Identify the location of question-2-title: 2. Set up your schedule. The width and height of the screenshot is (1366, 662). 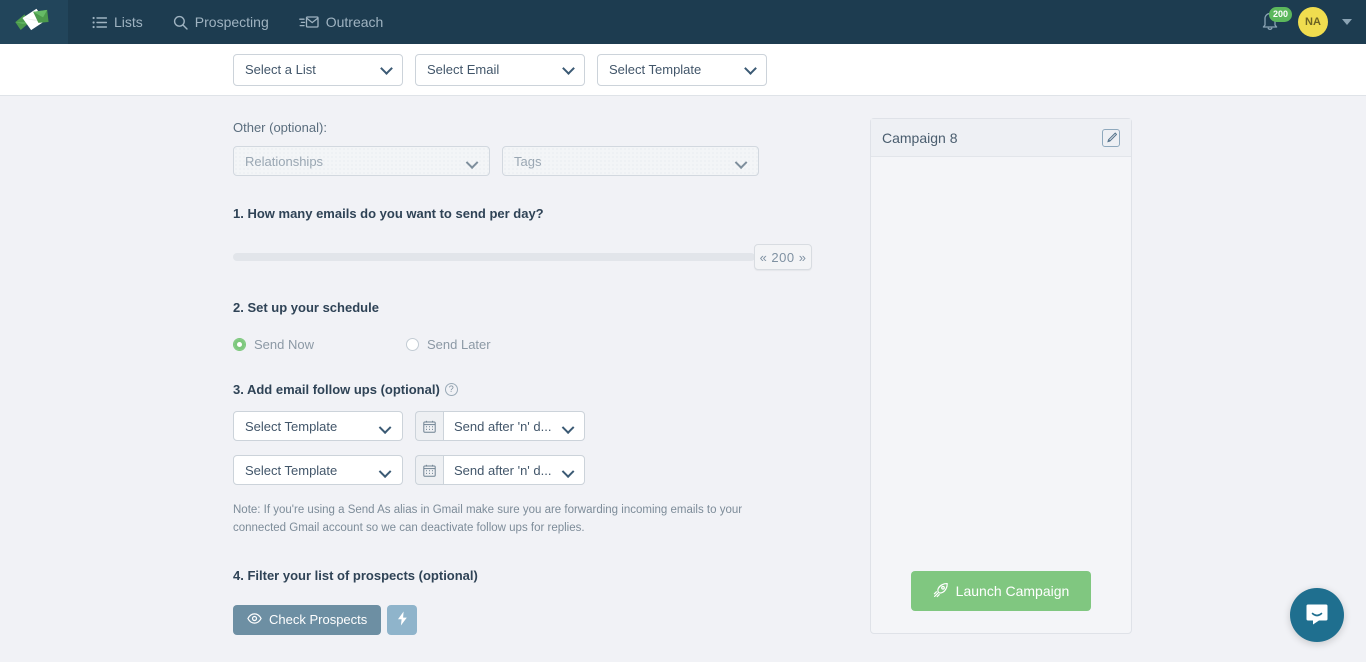
(551, 307).